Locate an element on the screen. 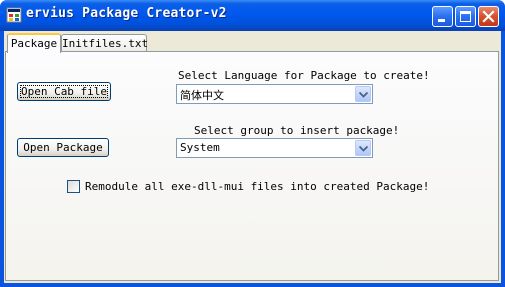 The image size is (505, 287). tab-package: Package is located at coordinates (34, 43).